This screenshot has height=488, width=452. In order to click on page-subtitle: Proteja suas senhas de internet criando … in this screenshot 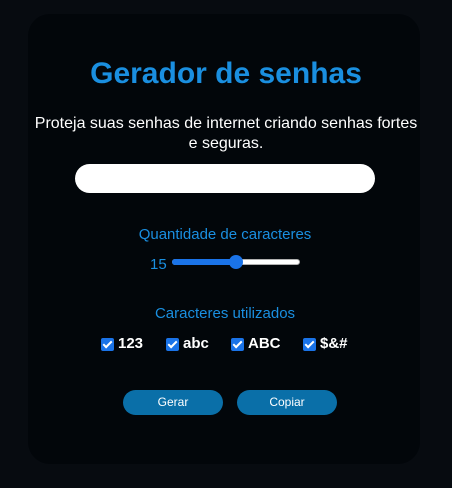, I will do `click(226, 133)`.